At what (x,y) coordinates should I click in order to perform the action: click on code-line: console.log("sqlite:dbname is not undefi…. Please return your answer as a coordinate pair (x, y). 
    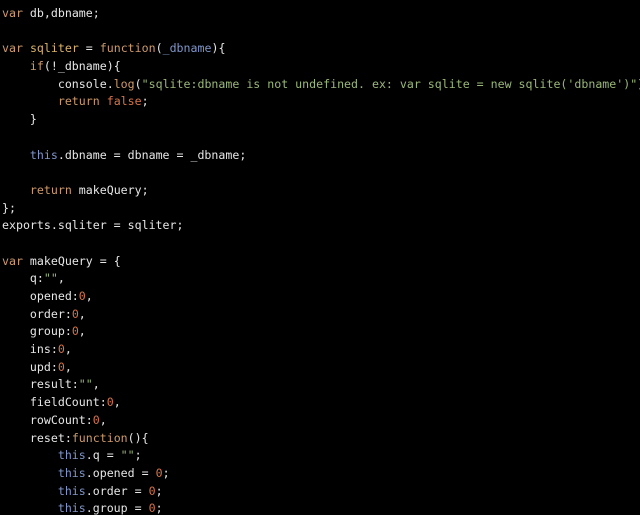
    Looking at the image, I should click on (321, 85).